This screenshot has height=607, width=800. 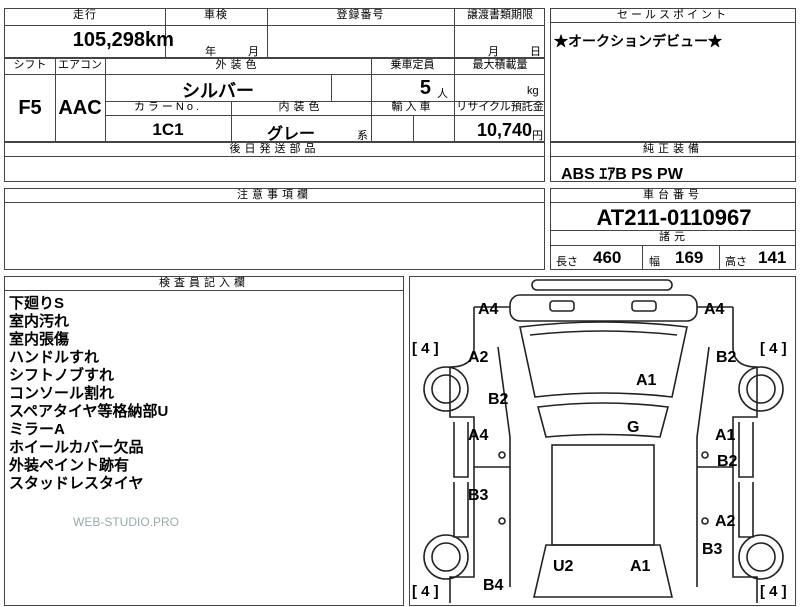 What do you see at coordinates (673, 196) in the screenshot?
I see `chassis-header: 車台番号` at bounding box center [673, 196].